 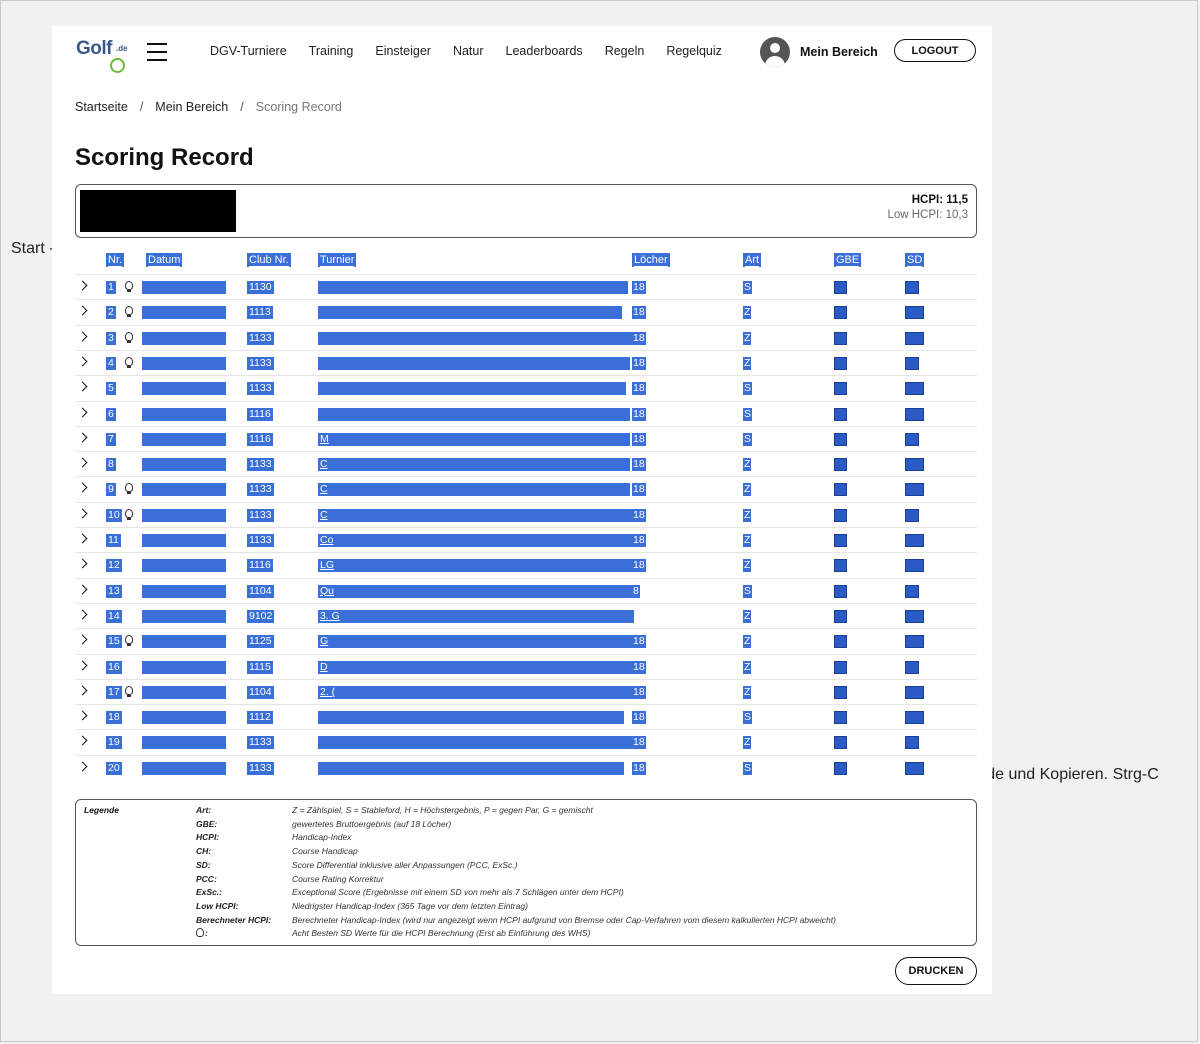 I want to click on table-row: 14 9102 3. G Z, so click(x=526, y=615).